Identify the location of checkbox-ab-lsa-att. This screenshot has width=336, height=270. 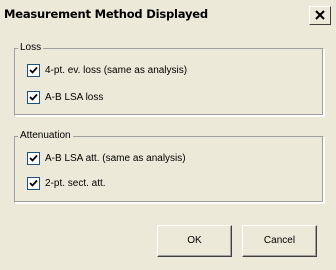
(33, 158).